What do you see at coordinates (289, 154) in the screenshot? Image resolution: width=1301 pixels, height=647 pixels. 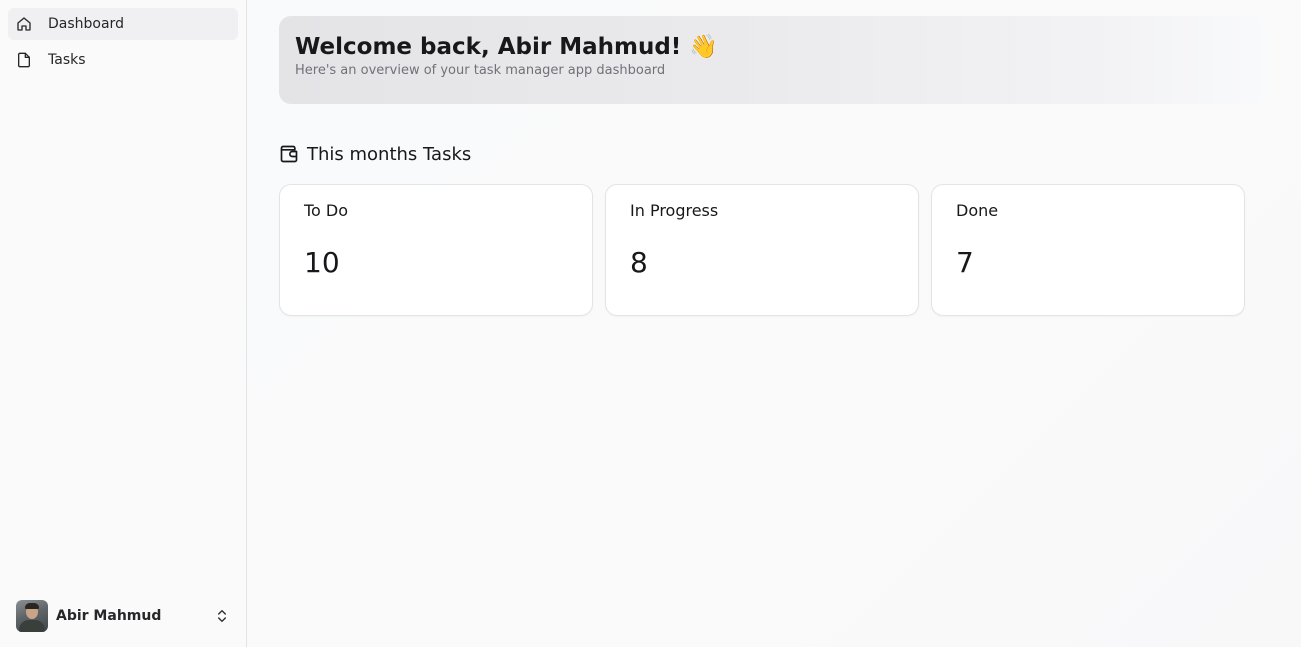 I see `wallet-icon` at bounding box center [289, 154].